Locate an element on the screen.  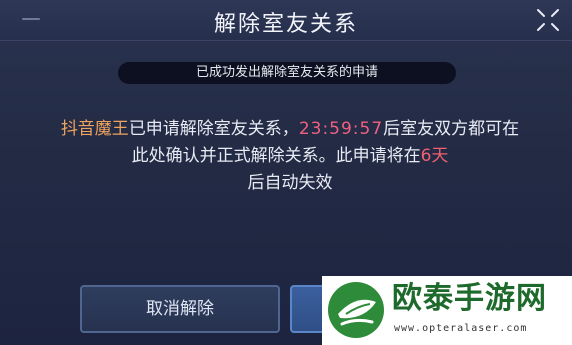
expiry-days: 6天 is located at coordinates (434, 156).